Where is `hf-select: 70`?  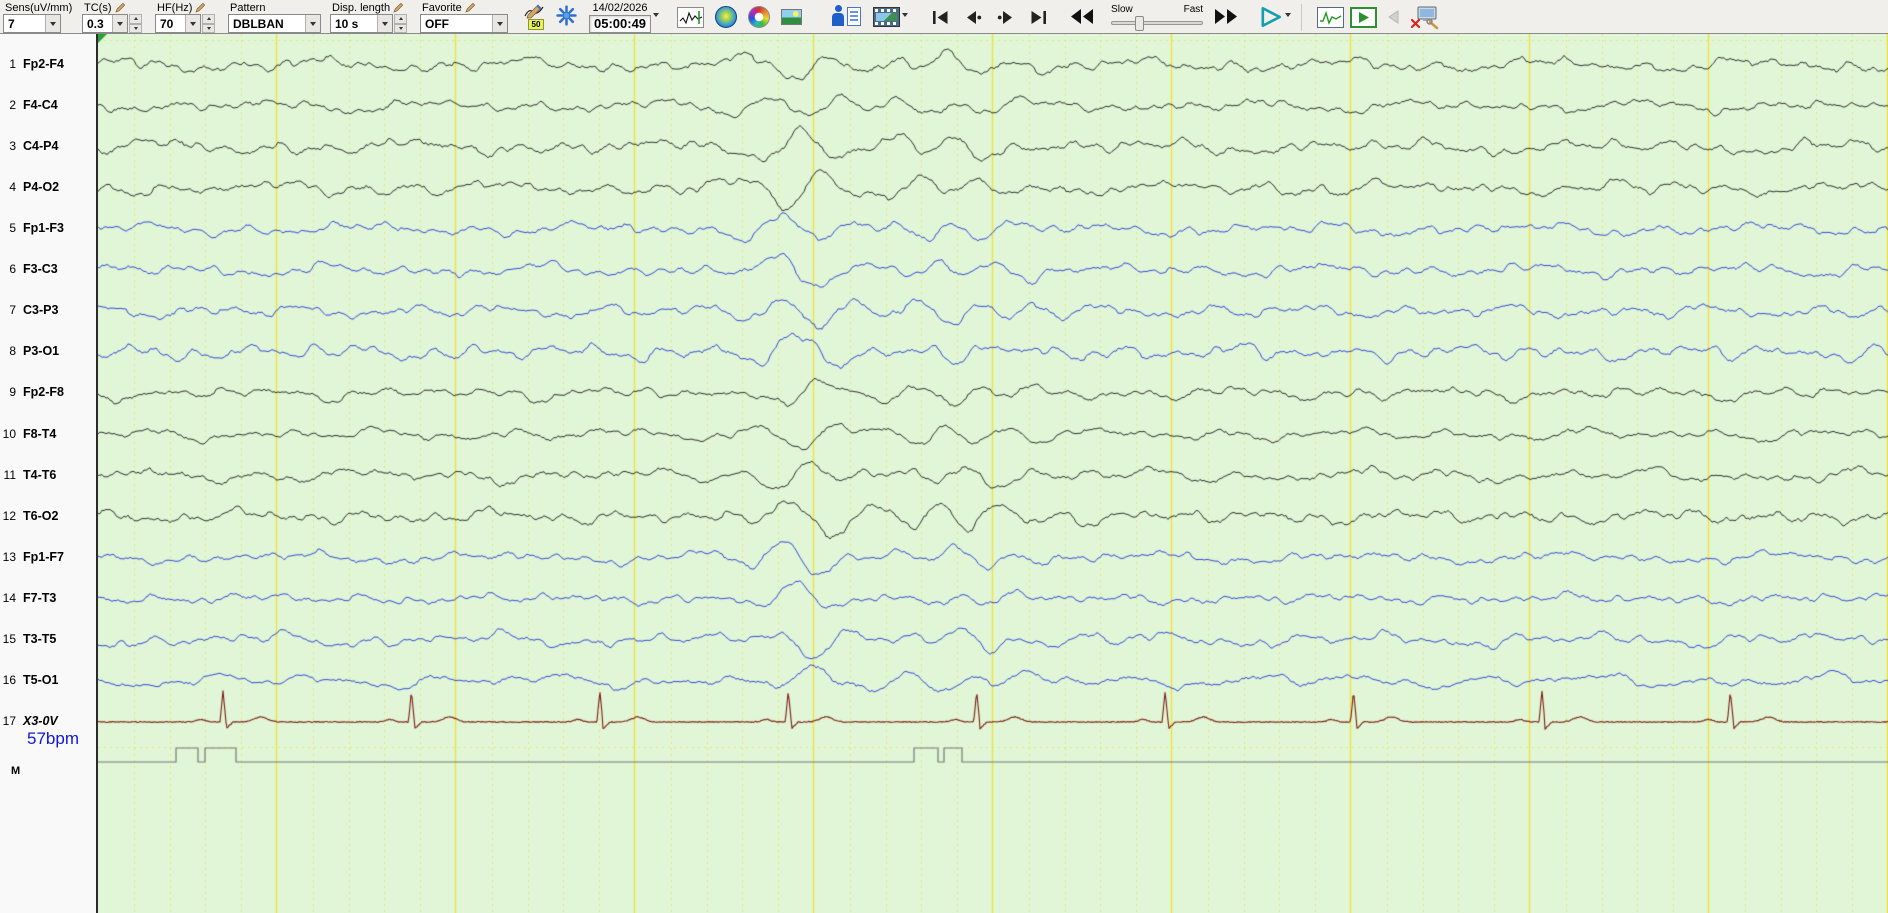
hf-select: 70 is located at coordinates (178, 23).